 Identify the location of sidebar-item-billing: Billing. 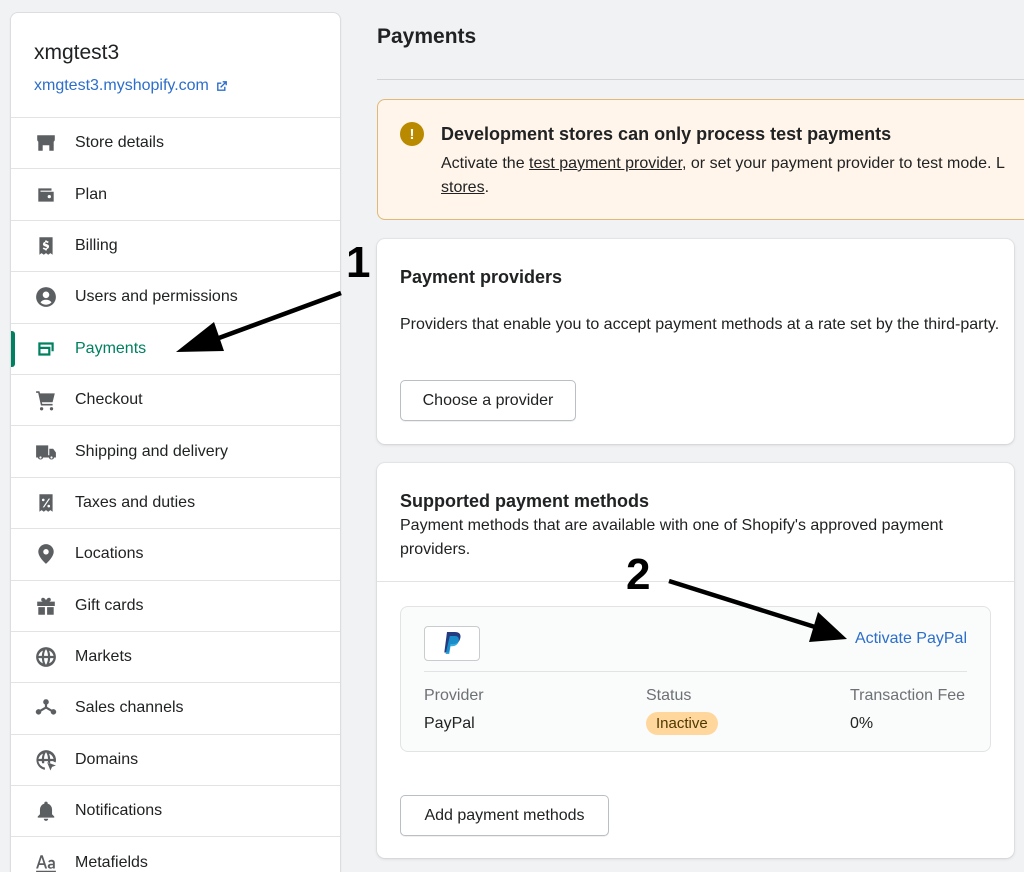
(175, 247).